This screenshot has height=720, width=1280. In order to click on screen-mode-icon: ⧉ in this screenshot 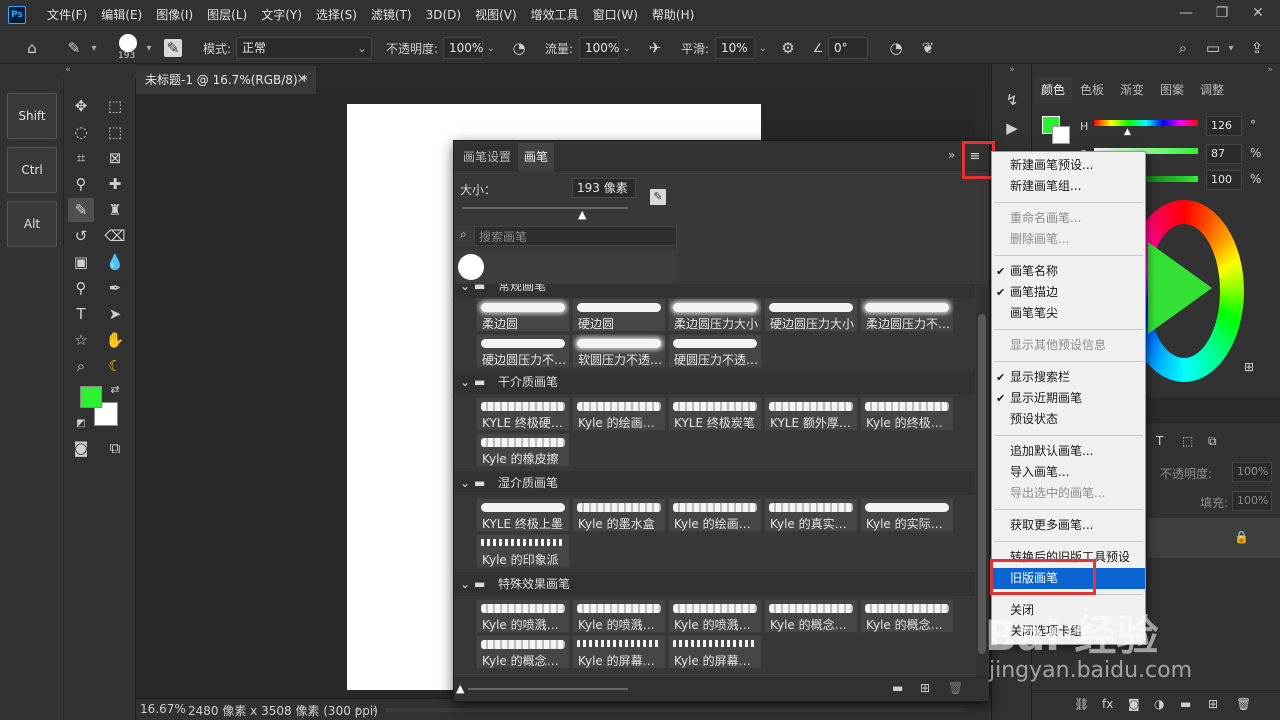, I will do `click(115, 448)`.